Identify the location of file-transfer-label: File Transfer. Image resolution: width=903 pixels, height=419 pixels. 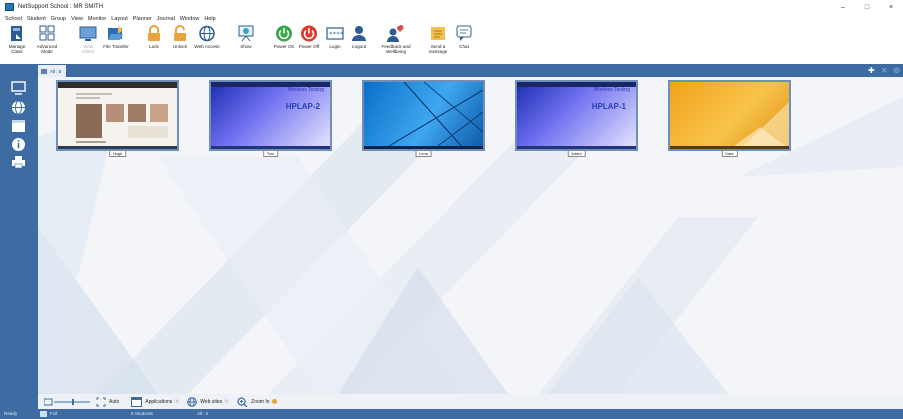
(116, 46).